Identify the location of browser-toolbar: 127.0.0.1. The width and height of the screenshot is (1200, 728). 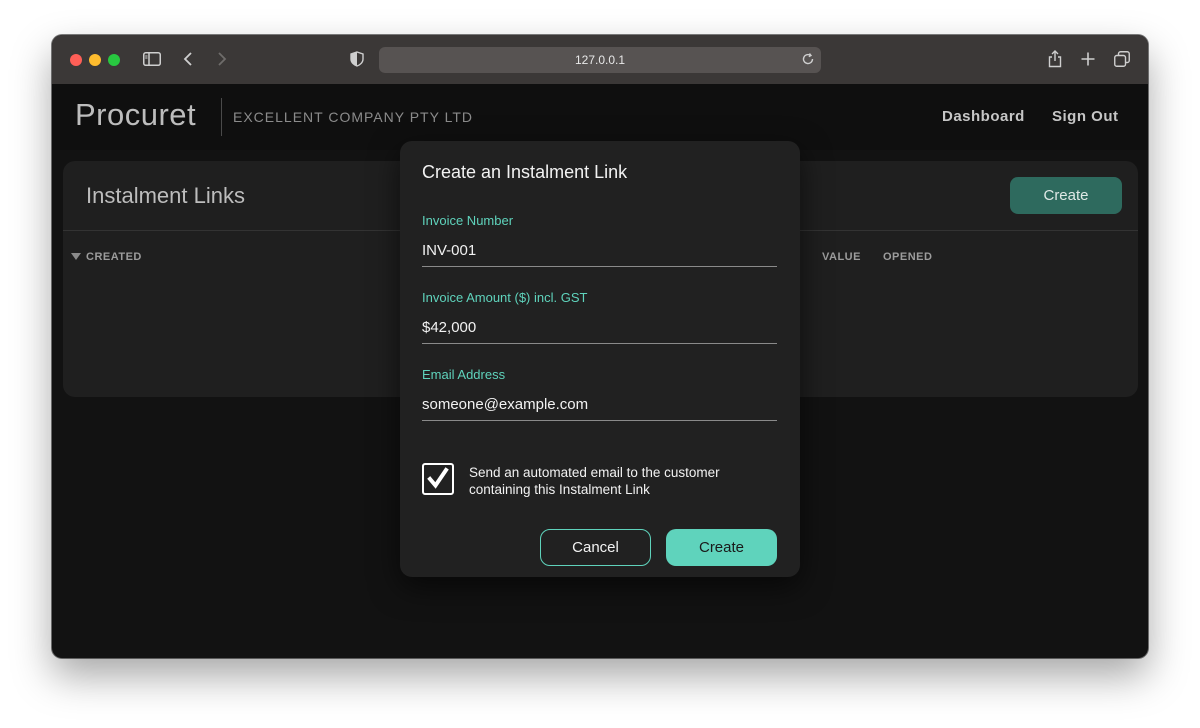
(600, 60).